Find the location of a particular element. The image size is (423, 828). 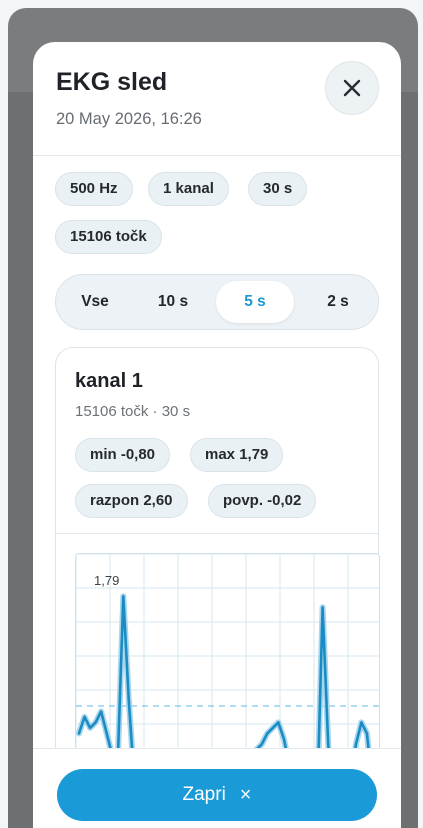

avg-stat: povp. -0,02 is located at coordinates (262, 501).